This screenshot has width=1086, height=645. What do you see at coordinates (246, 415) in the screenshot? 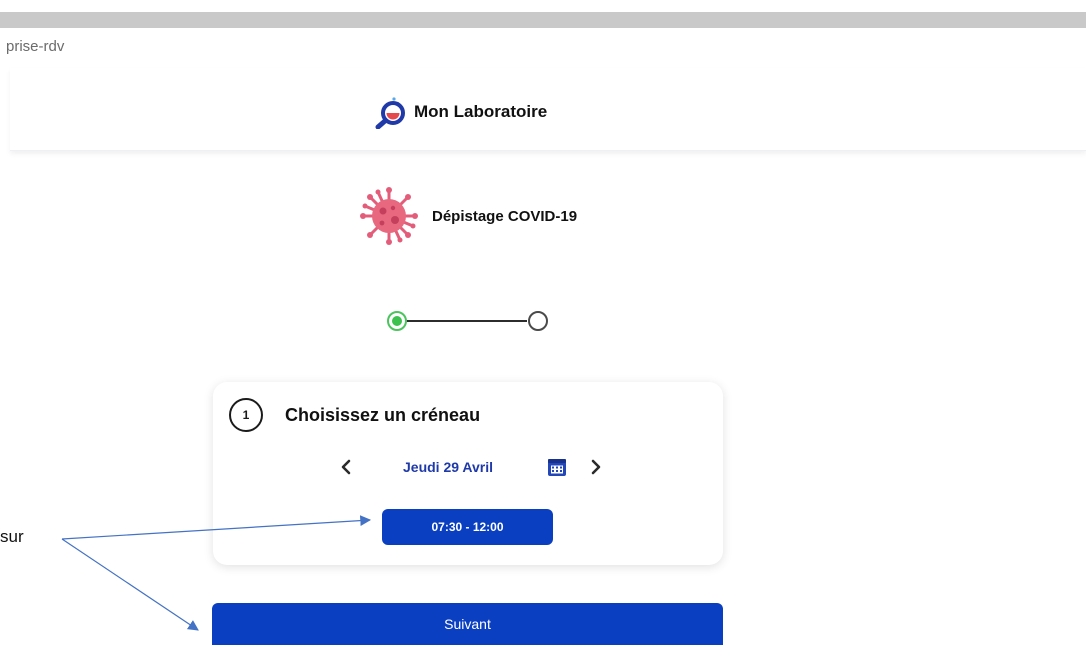
I see `step-number-badge: 1` at bounding box center [246, 415].